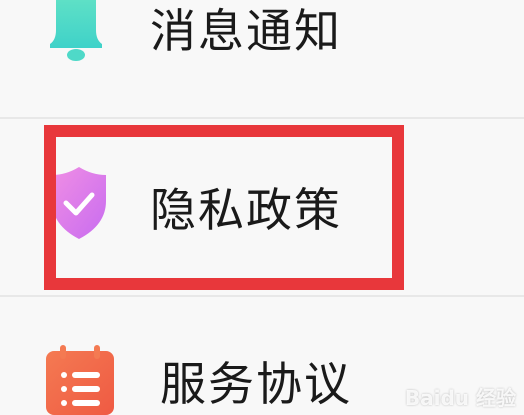 The width and height of the screenshot is (524, 415). I want to click on watermark: Baidu 经验, so click(460, 398).